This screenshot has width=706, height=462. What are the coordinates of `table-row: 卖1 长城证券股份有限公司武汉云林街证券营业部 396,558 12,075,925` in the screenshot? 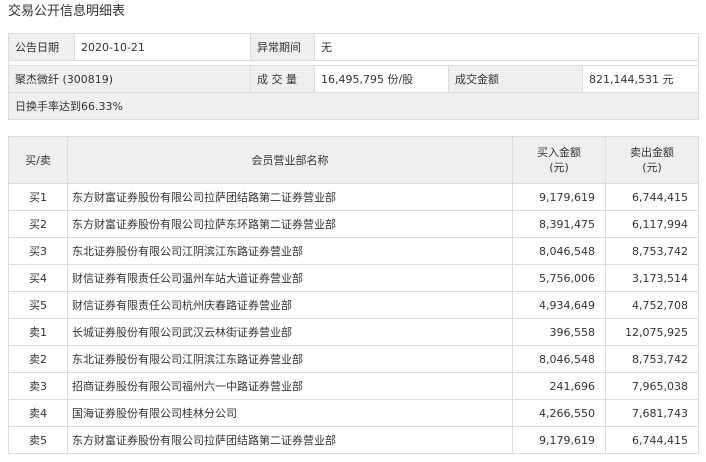 It's located at (353, 332).